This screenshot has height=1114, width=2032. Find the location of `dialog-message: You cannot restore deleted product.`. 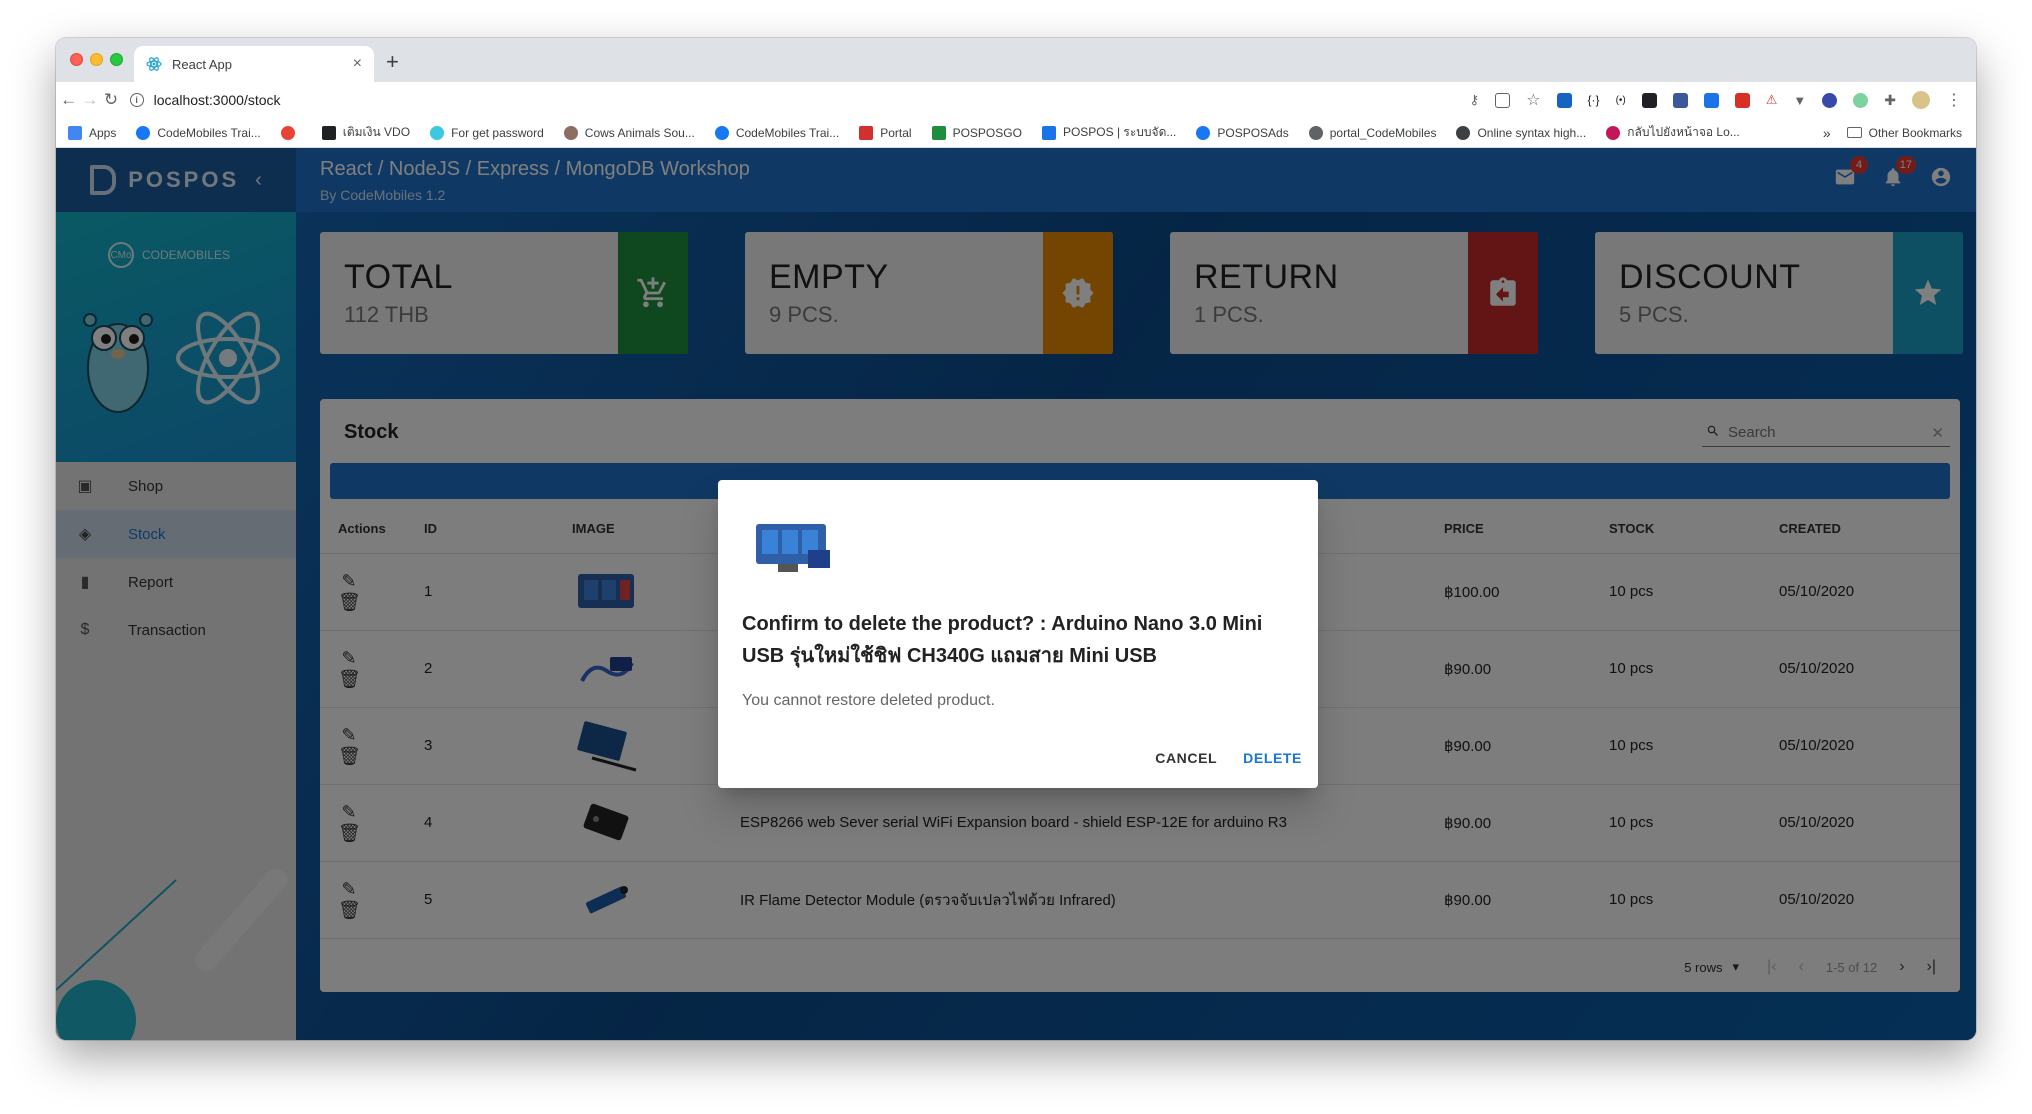

dialog-message: You cannot restore deleted product. is located at coordinates (868, 700).